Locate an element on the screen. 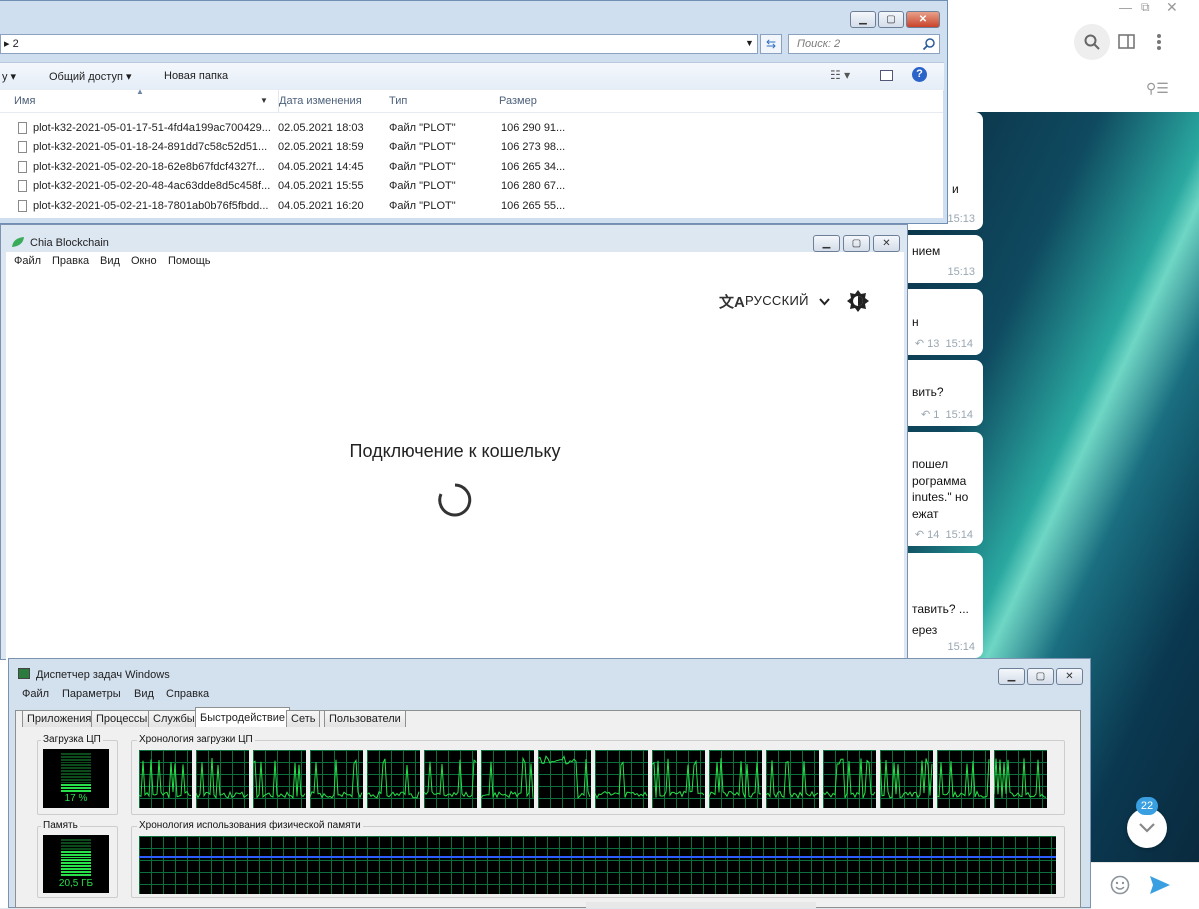  help-icon: ? is located at coordinates (919, 74).